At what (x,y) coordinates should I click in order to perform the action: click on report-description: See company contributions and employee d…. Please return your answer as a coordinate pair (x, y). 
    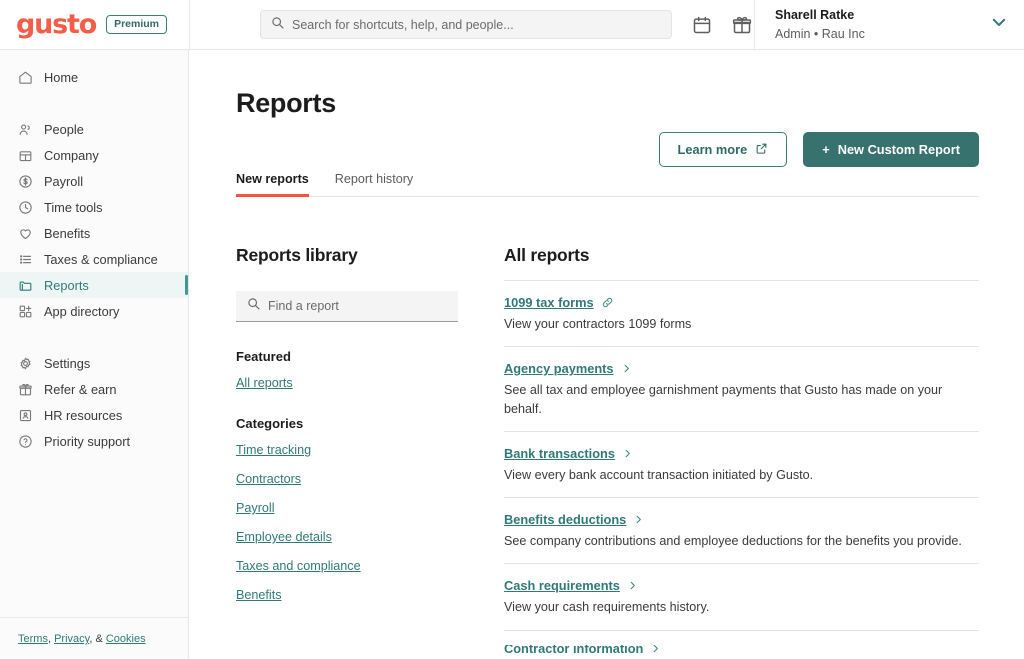
    Looking at the image, I should click on (733, 541).